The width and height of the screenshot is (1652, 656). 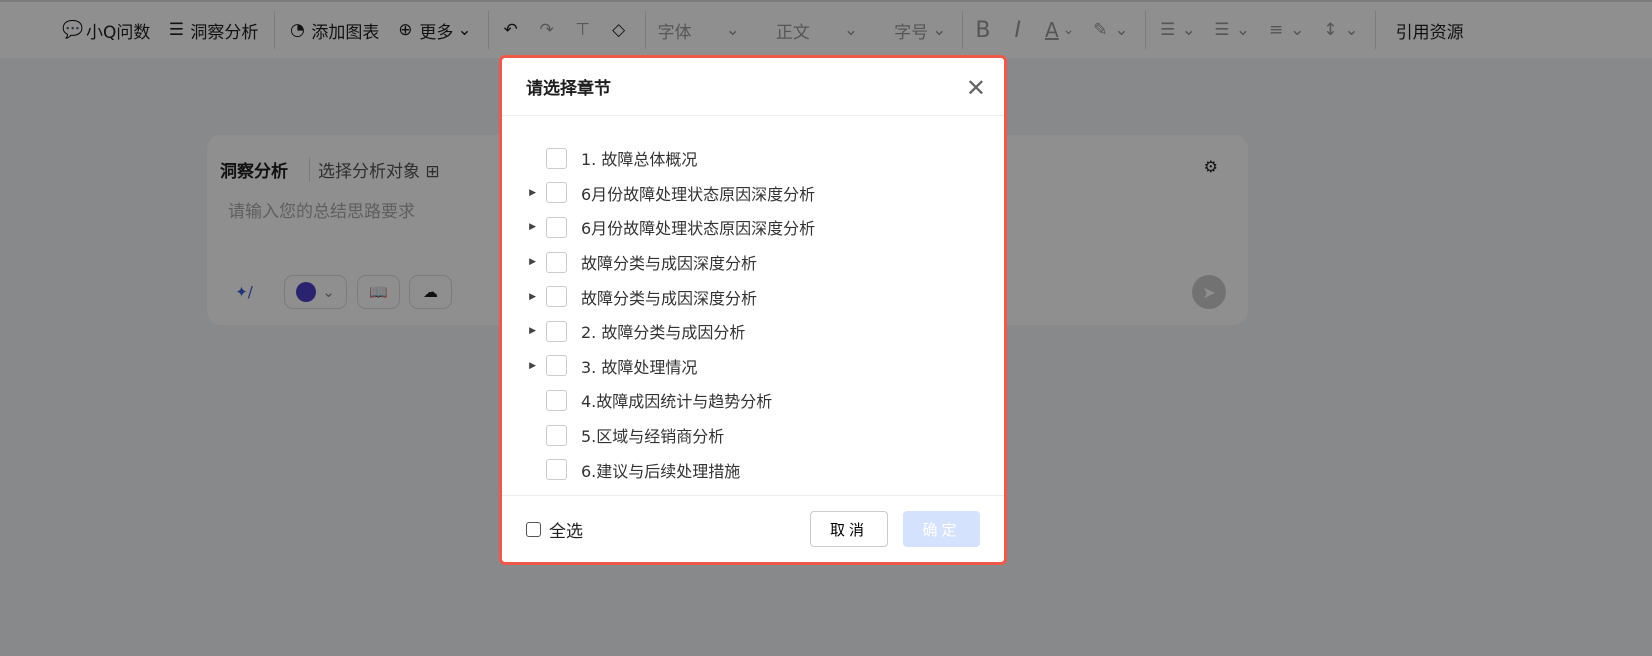 I want to click on chapter-label: 4.故障成因统计与趋势分析, so click(x=677, y=402).